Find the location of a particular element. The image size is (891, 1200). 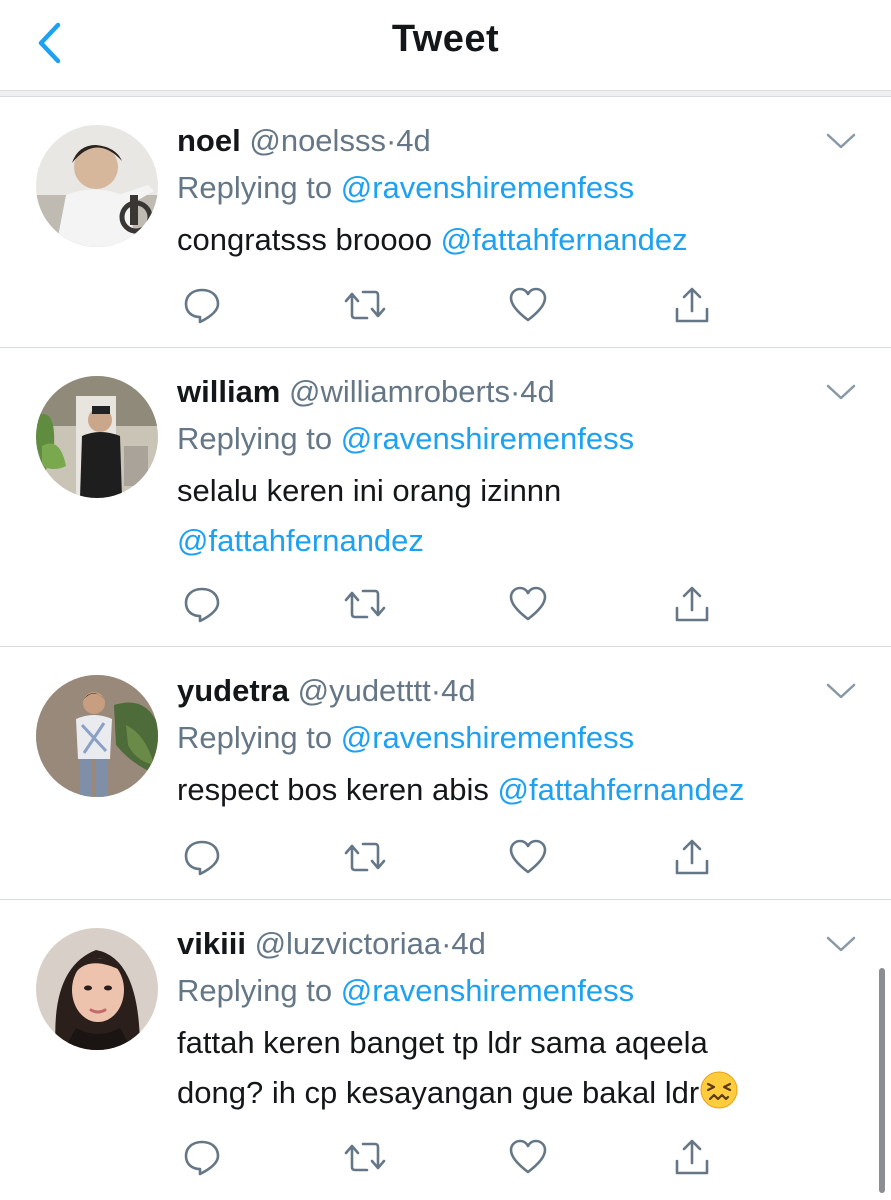

user-handle: @williamroberts is located at coordinates (399, 391).